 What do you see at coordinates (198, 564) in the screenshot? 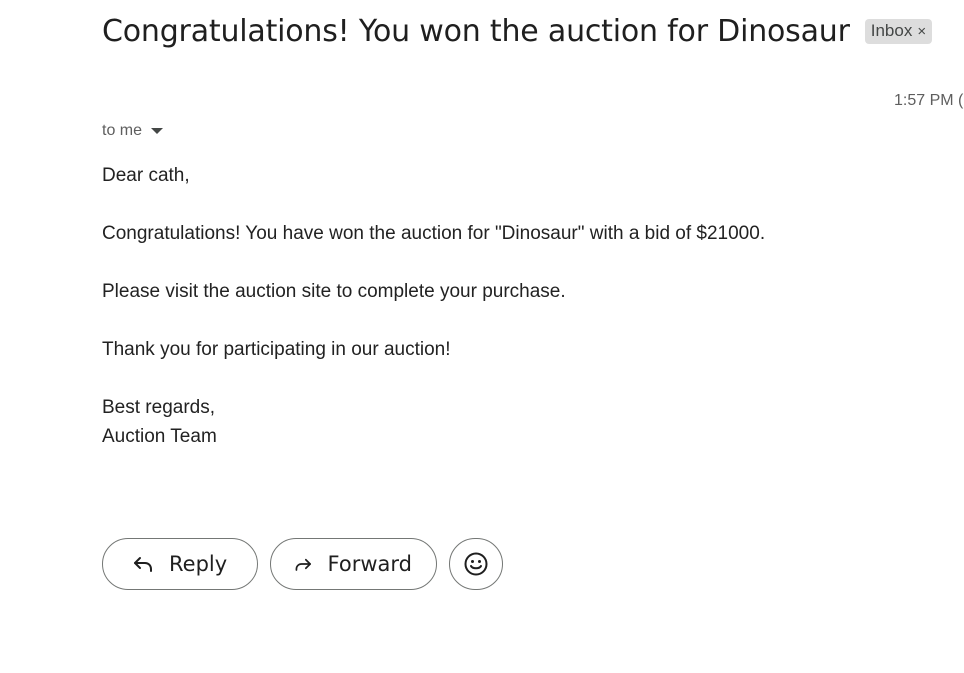
I see `reply-label: Reply` at bounding box center [198, 564].